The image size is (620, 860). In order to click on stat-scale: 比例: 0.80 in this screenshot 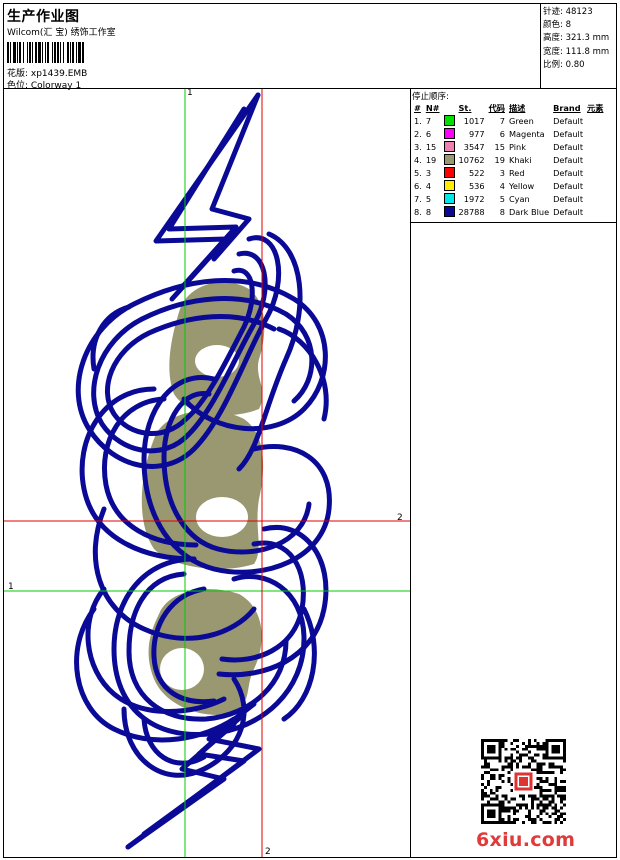, I will do `click(564, 64)`.